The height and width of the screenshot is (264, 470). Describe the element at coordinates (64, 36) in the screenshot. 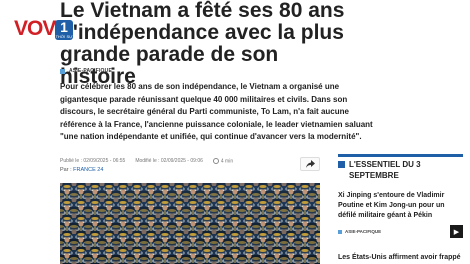

I see `logo-channel-sub: THỜI SỰ` at that location.